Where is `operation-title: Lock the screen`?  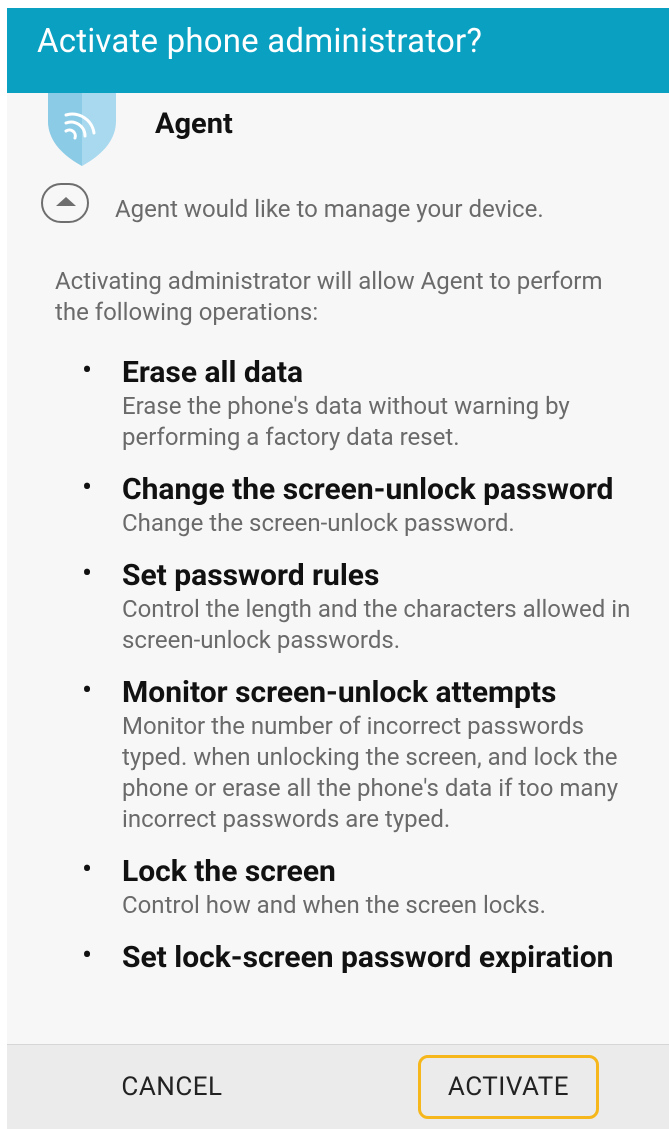
operation-title: Lock the screen is located at coordinates (229, 871).